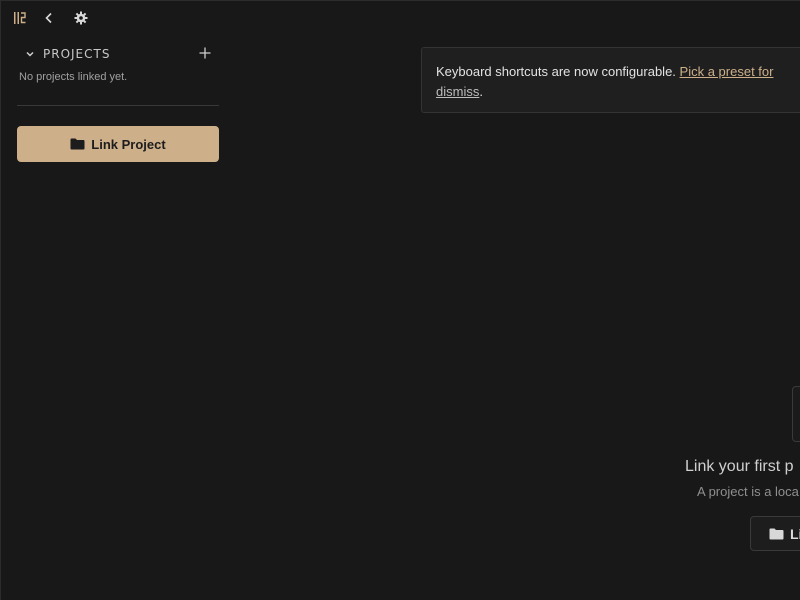 This screenshot has height=600, width=800. What do you see at coordinates (457, 91) in the screenshot?
I see `dismiss-link: dismiss` at bounding box center [457, 91].